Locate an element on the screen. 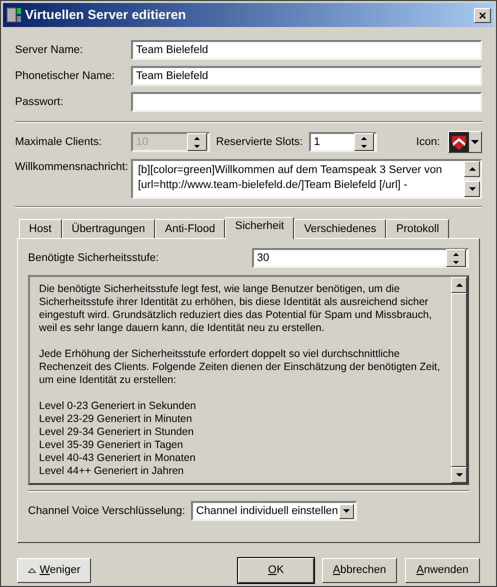 Image resolution: width=497 pixels, height=587 pixels. dialog-button: OK is located at coordinates (276, 570).